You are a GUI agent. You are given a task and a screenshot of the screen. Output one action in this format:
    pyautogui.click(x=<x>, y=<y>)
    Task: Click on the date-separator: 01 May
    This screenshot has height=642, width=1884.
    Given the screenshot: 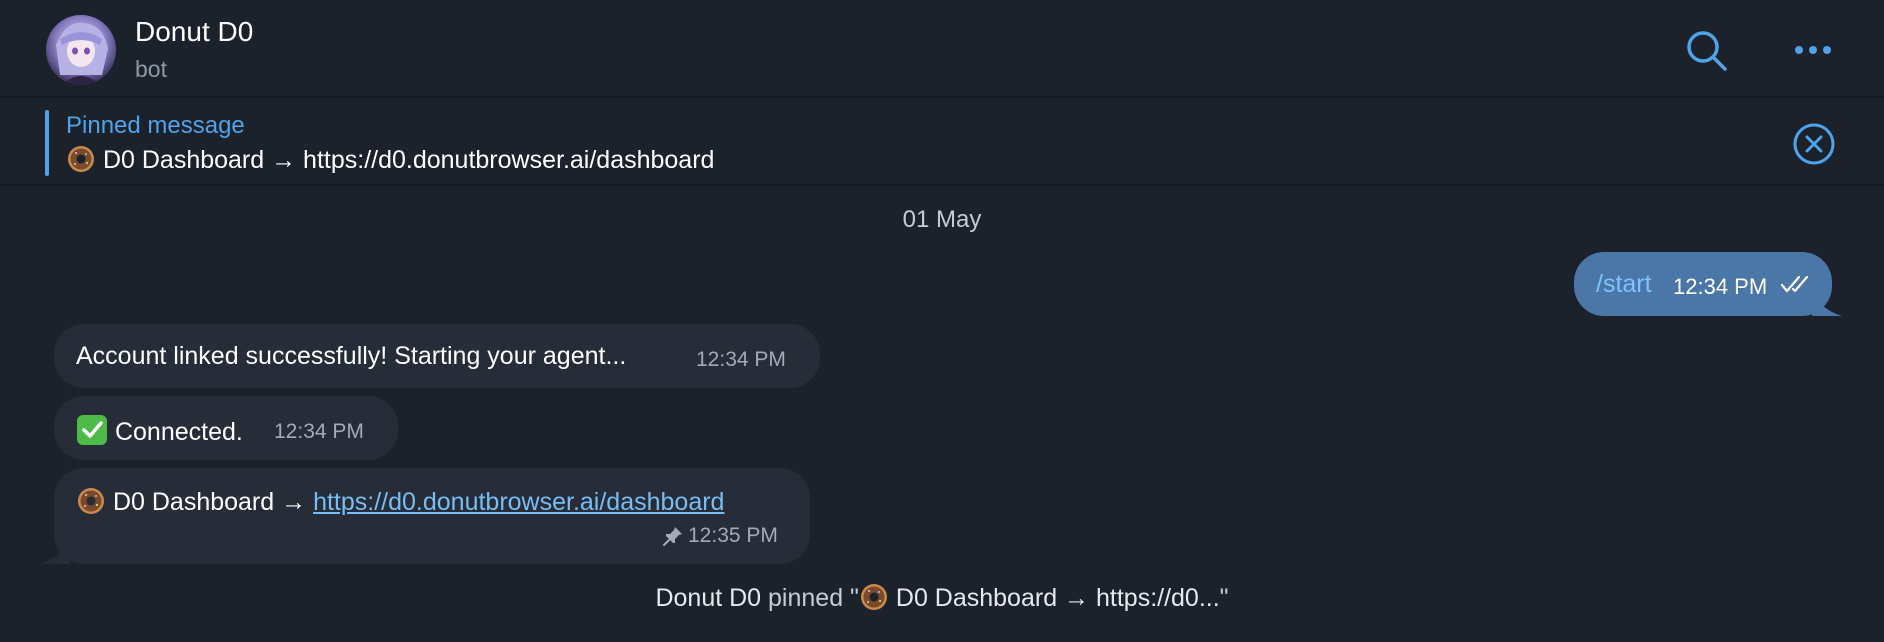 What is the action you would take?
    pyautogui.click(x=942, y=219)
    